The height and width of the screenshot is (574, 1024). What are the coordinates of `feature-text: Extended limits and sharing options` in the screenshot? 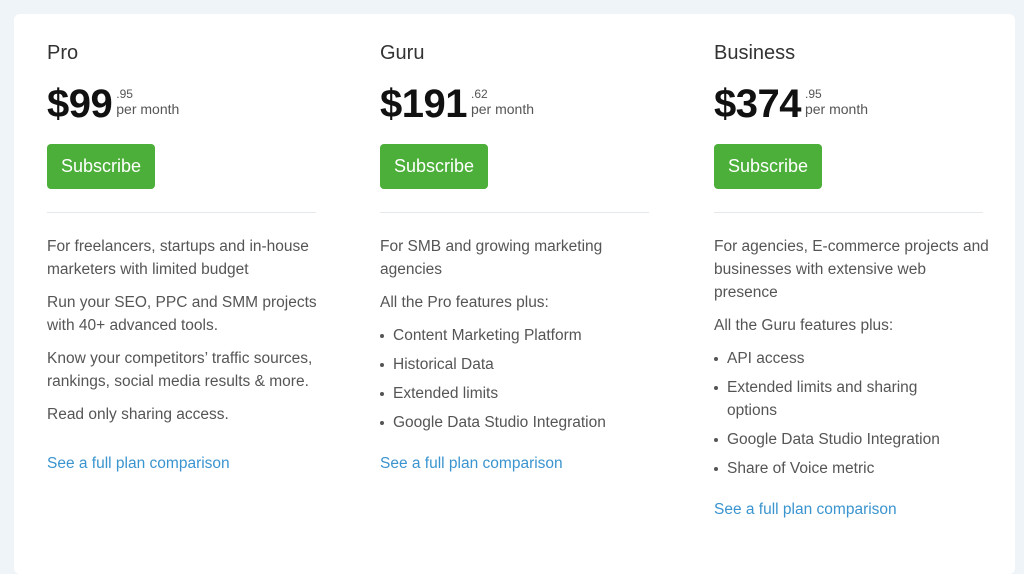 It's located at (822, 399).